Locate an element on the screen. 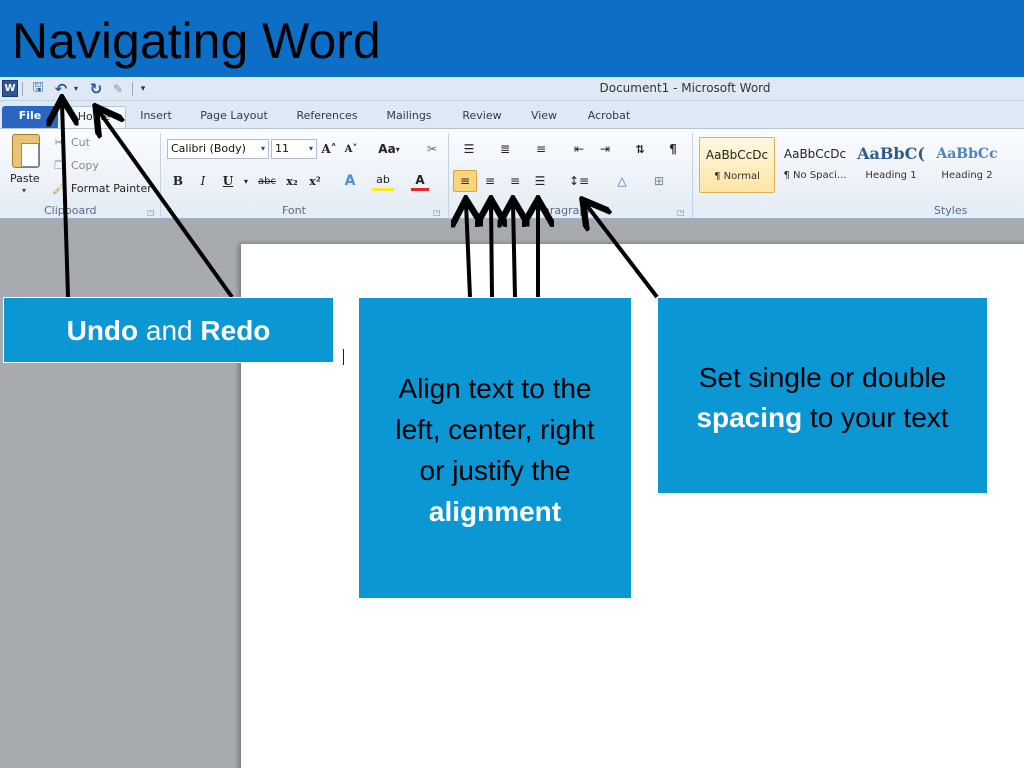 Image resolution: width=1024 pixels, height=768 pixels. shrink-font-icon: A˅ is located at coordinates (351, 149).